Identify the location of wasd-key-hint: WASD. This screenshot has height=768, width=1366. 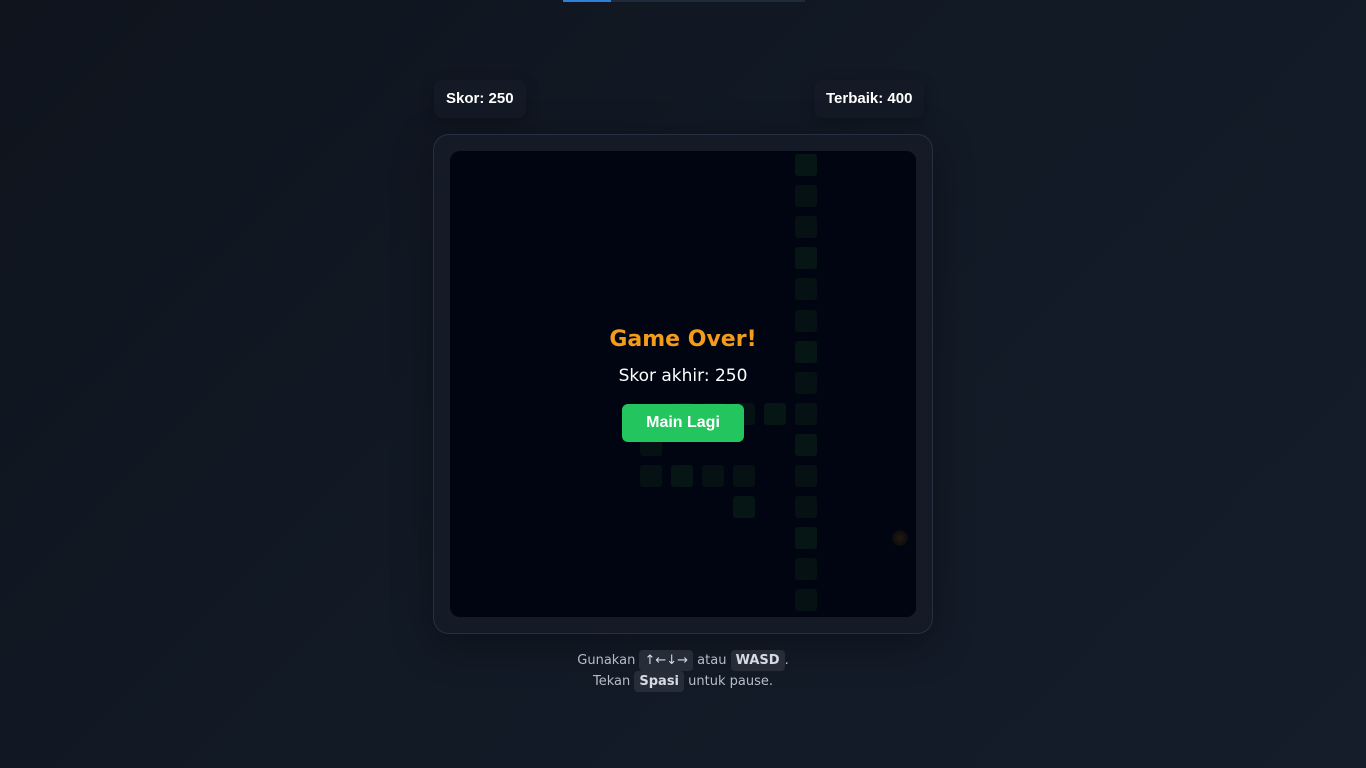
(757, 660).